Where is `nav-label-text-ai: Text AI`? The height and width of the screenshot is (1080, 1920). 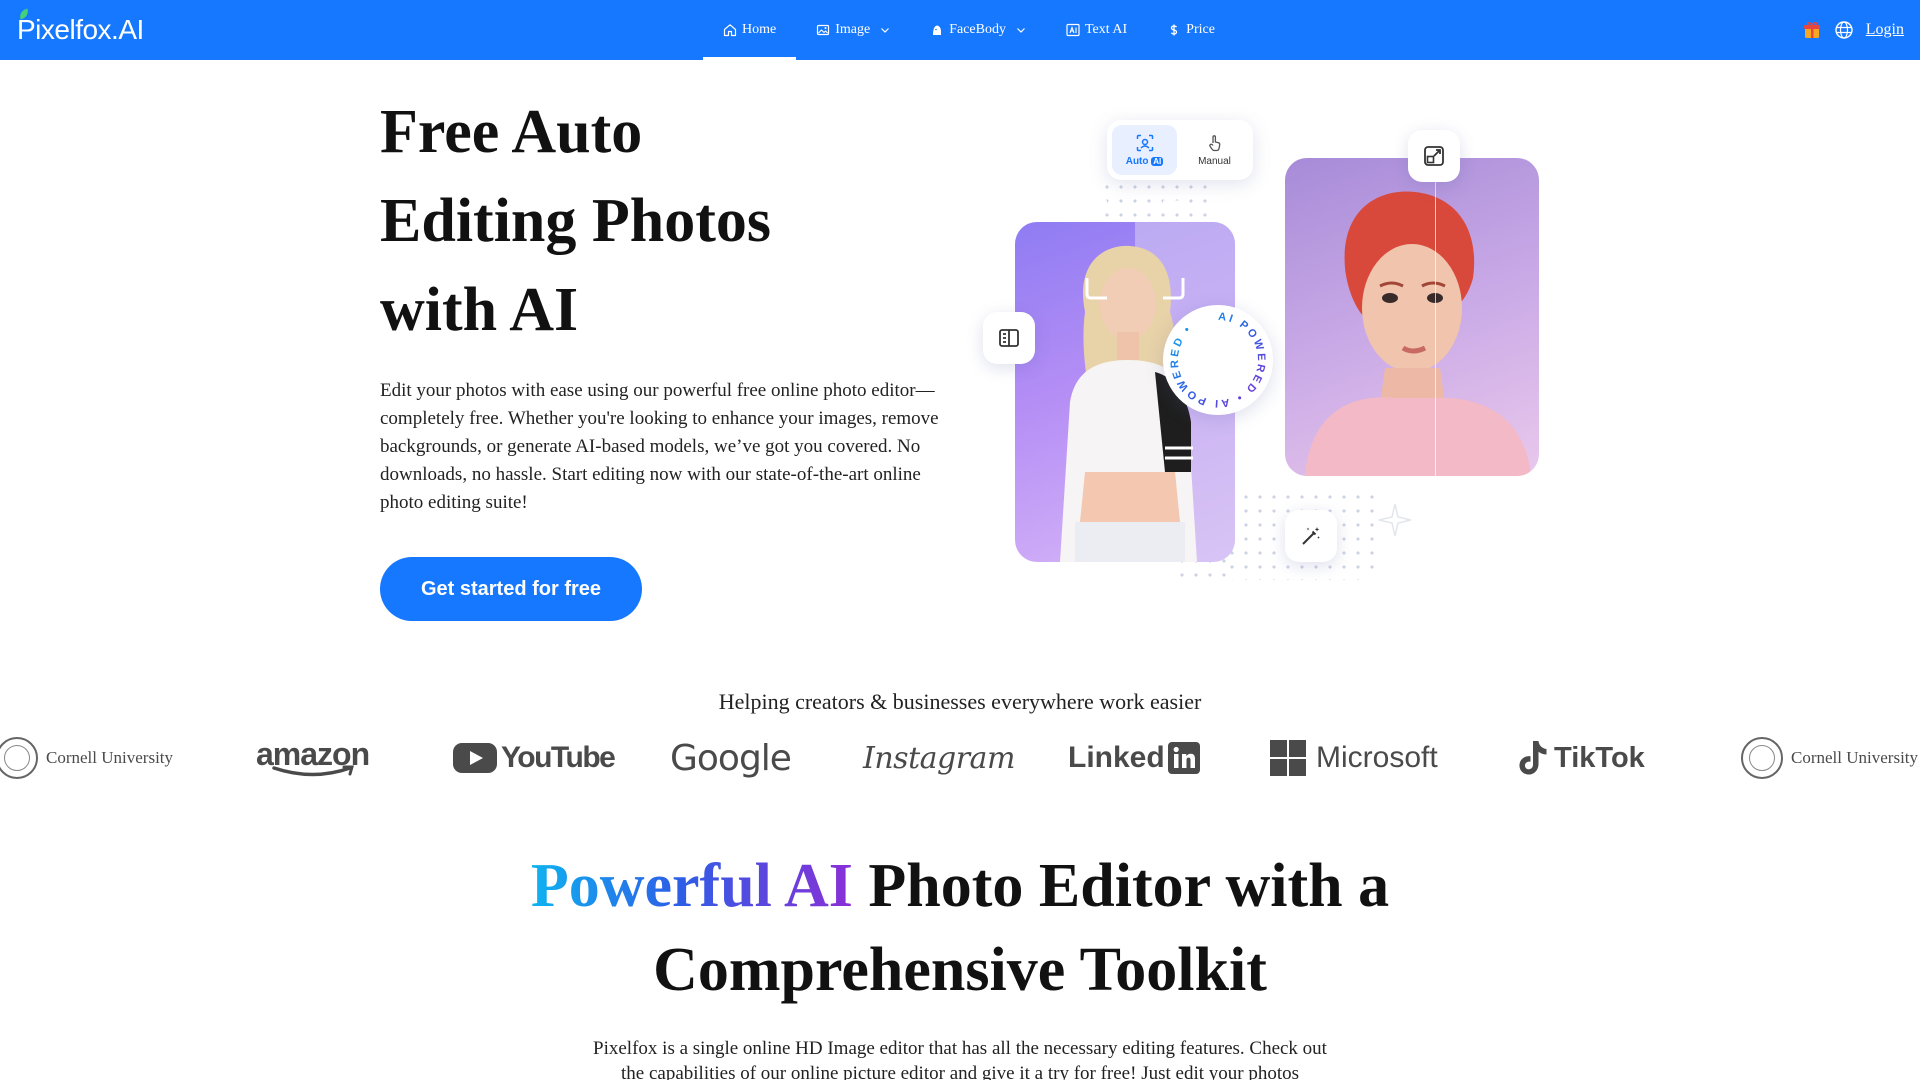 nav-label-text-ai: Text AI is located at coordinates (1106, 29).